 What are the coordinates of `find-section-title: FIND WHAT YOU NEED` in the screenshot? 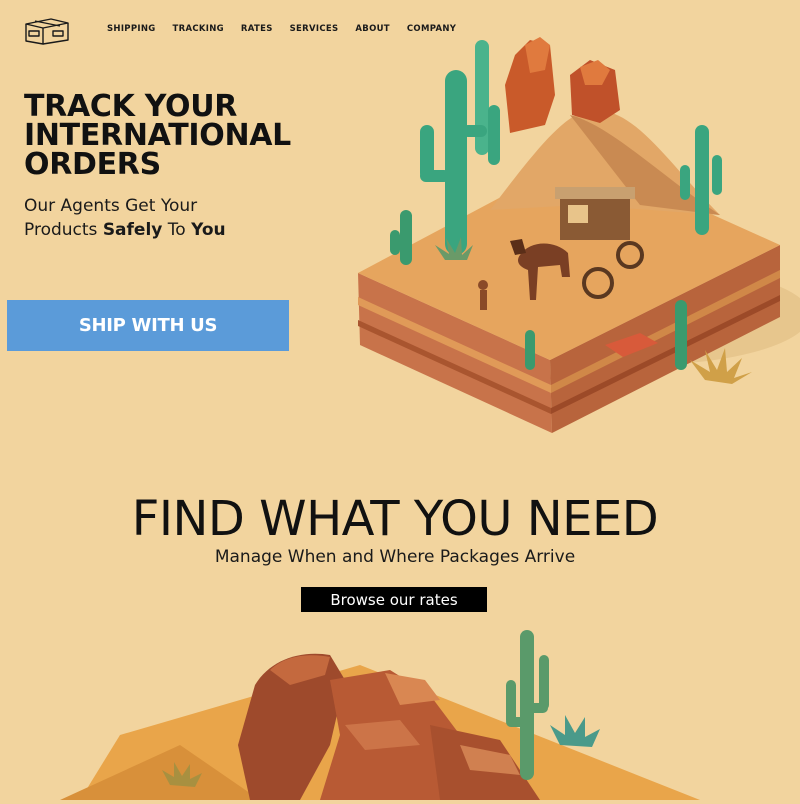 It's located at (395, 519).